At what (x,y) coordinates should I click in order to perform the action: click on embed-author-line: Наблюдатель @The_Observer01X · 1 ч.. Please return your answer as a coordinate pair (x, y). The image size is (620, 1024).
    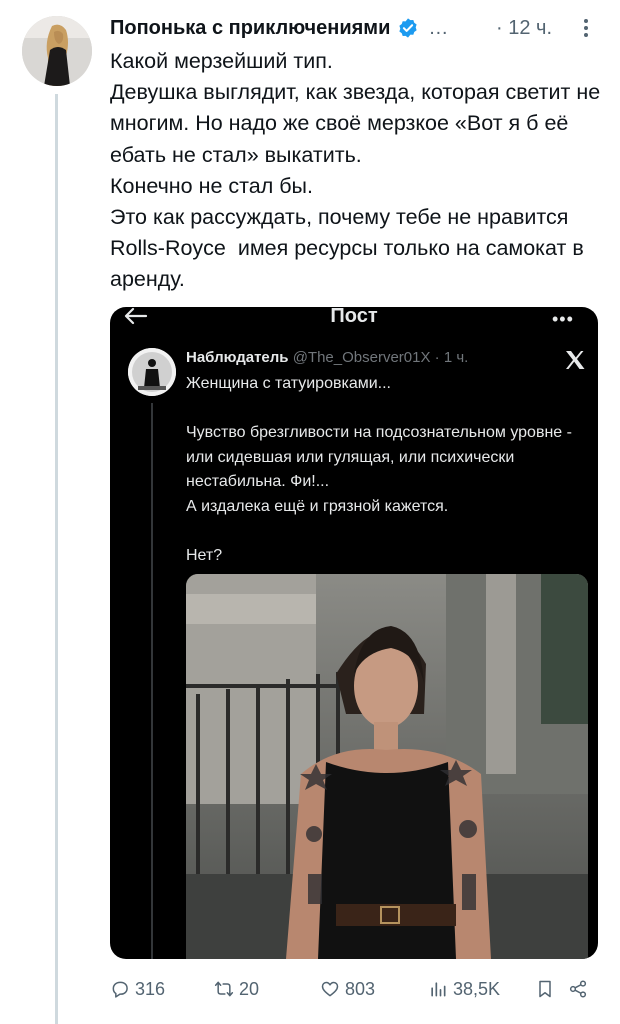
    Looking at the image, I should click on (327, 357).